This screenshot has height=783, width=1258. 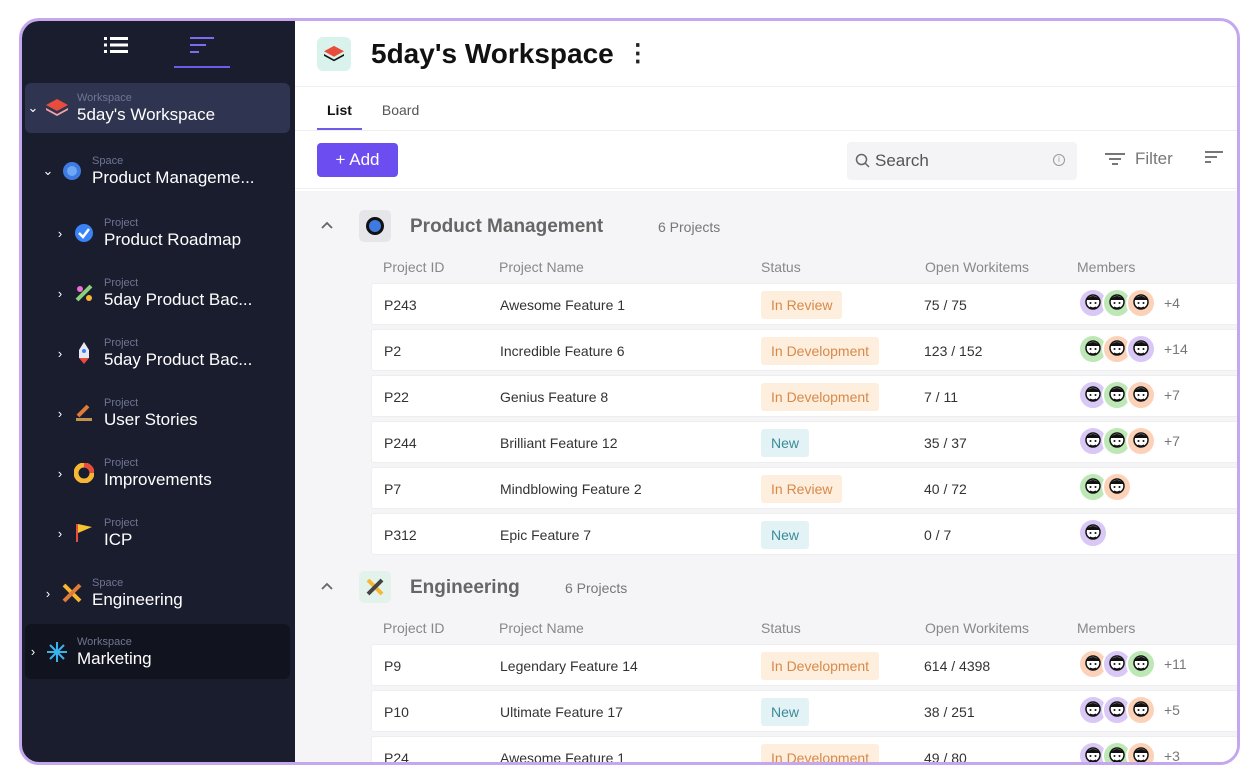 What do you see at coordinates (766, 109) in the screenshot?
I see `view-tabs: List Board` at bounding box center [766, 109].